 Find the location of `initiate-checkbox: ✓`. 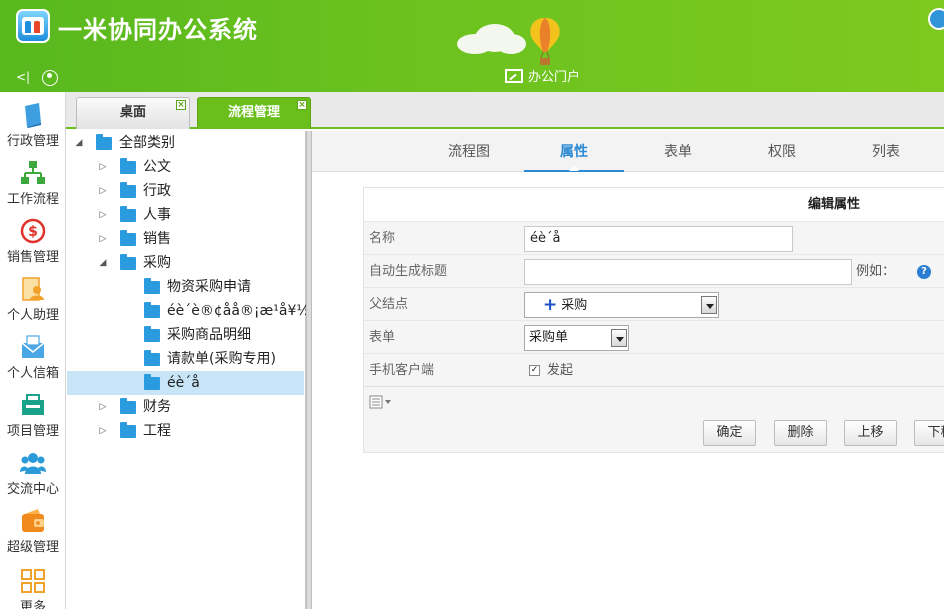

initiate-checkbox: ✓ is located at coordinates (534, 370).